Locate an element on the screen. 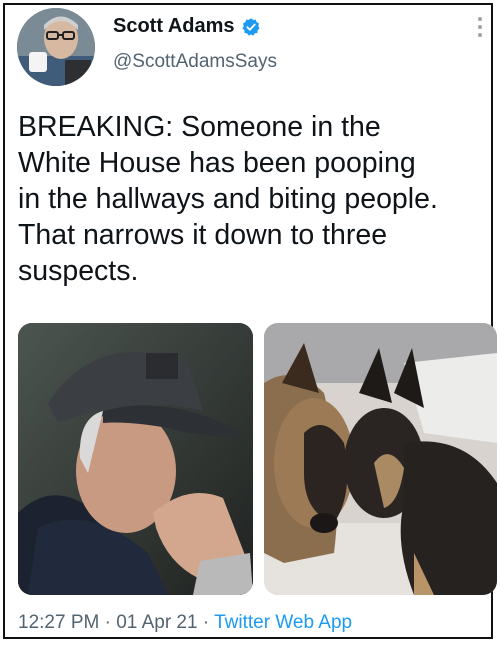  display-name: Scott Adams is located at coordinates (174, 26).